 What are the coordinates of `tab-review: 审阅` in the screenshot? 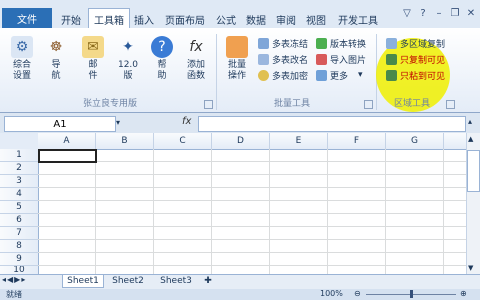 It's located at (286, 19).